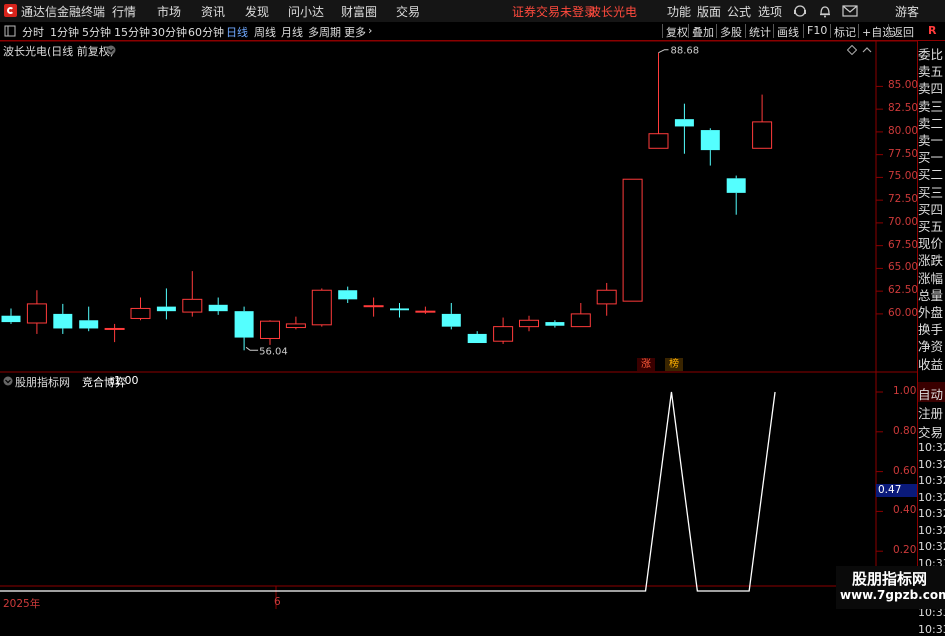 This screenshot has width=945, height=636. What do you see at coordinates (169, 32) in the screenshot?
I see `period-30min: 30分钟` at bounding box center [169, 32].